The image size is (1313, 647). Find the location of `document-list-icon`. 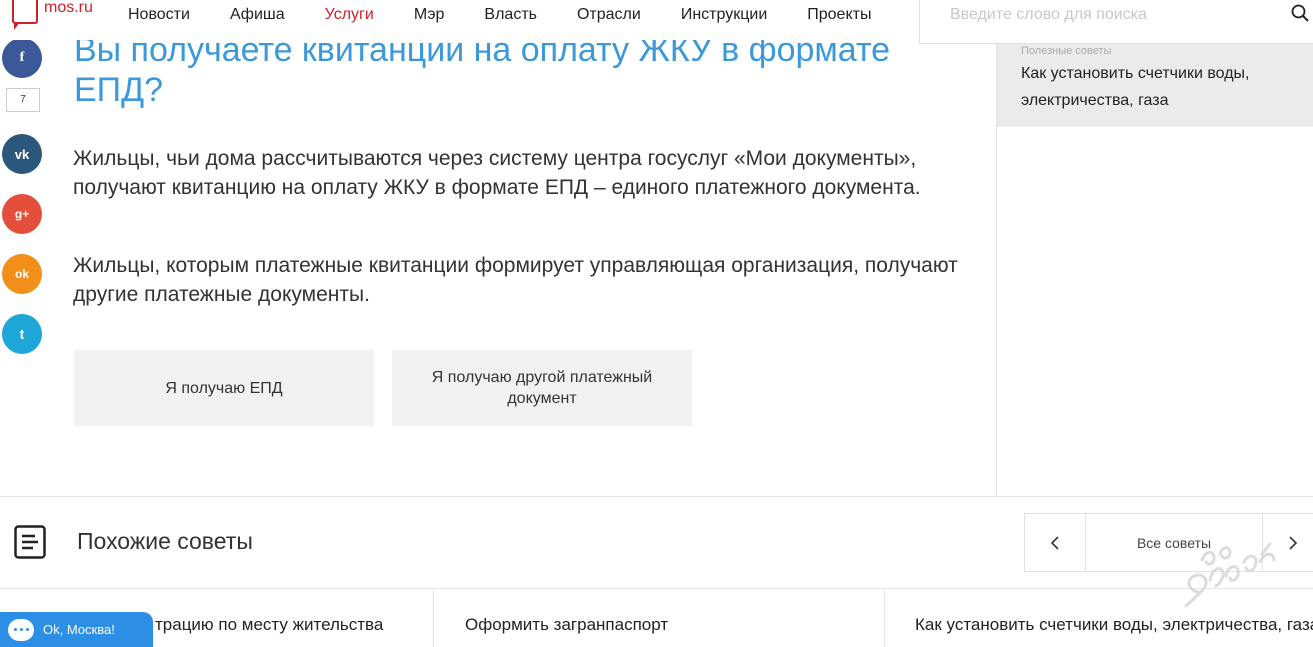

document-list-icon is located at coordinates (30, 542).